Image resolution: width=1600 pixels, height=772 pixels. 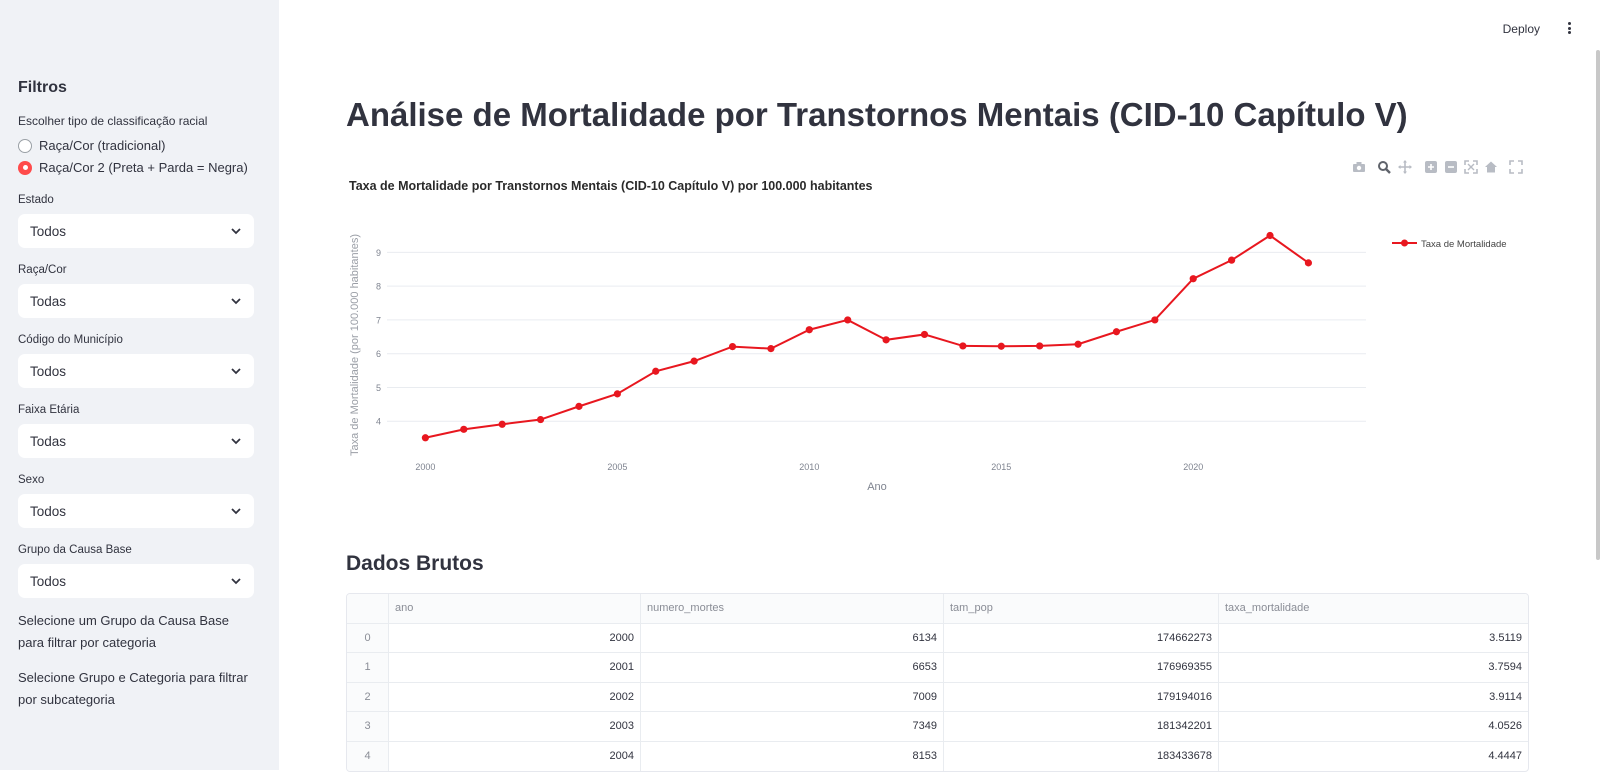 What do you see at coordinates (1405, 167) in the screenshot?
I see `pan-icon` at bounding box center [1405, 167].